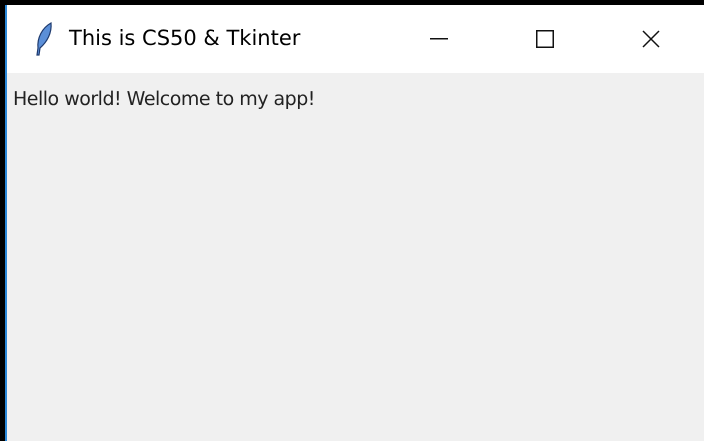 This screenshot has width=704, height=441. Describe the element at coordinates (44, 39) in the screenshot. I see `feather-icon` at that location.